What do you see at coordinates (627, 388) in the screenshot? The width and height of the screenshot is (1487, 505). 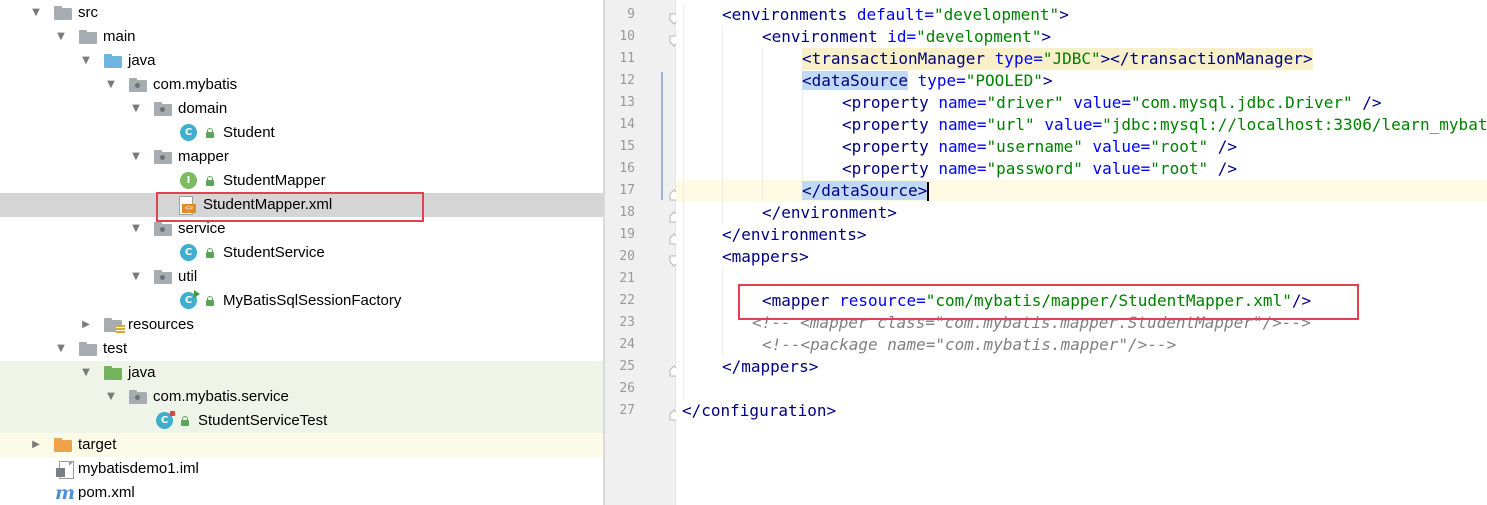 I see `line-number: 26` at bounding box center [627, 388].